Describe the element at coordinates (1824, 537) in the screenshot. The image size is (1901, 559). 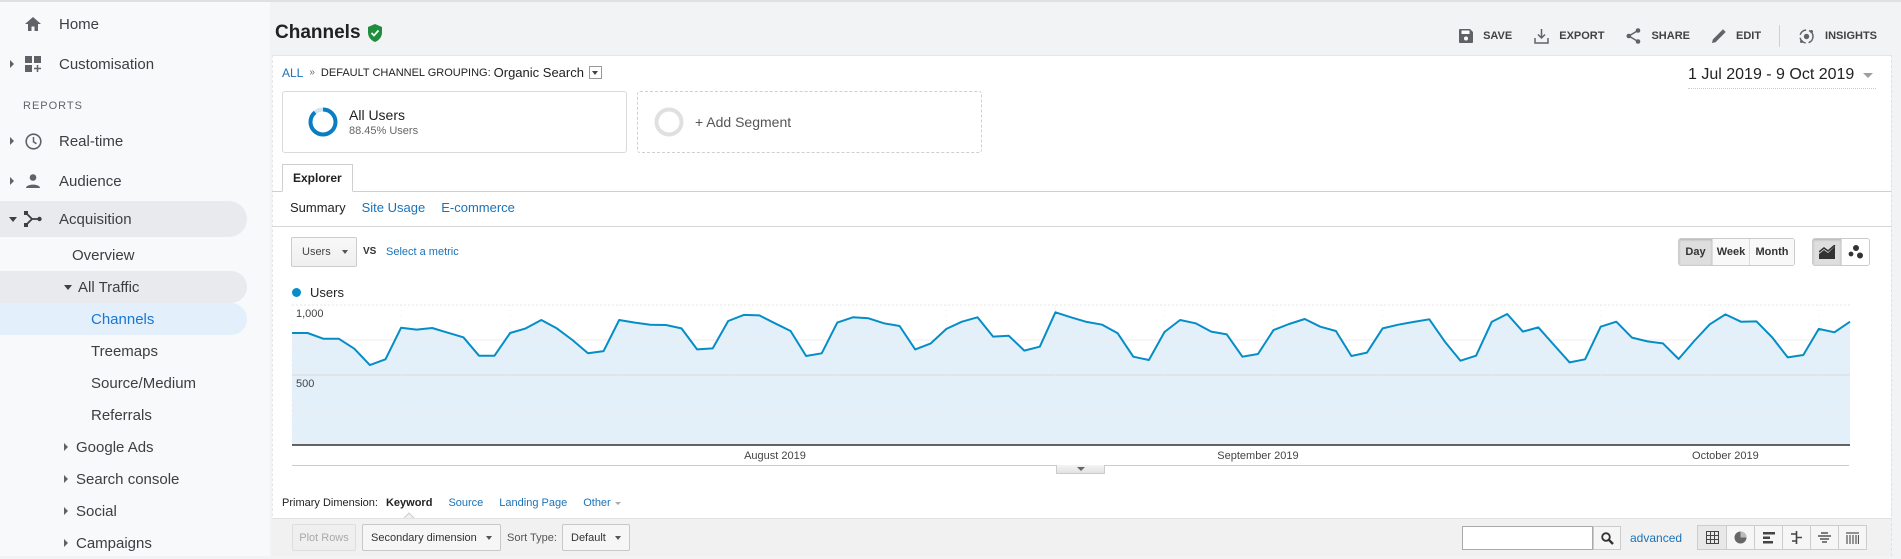
I see `term-cloud-view-button` at that location.